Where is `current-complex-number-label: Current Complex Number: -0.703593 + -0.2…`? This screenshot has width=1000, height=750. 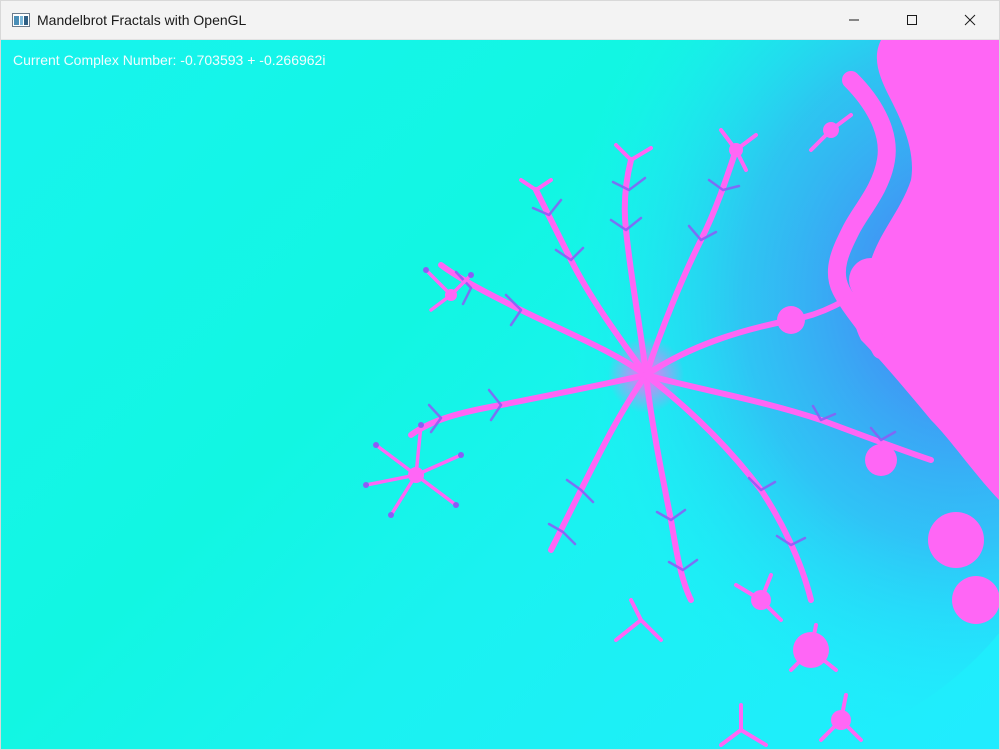 current-complex-number-label: Current Complex Number: -0.703593 + -0.2… is located at coordinates (169, 60).